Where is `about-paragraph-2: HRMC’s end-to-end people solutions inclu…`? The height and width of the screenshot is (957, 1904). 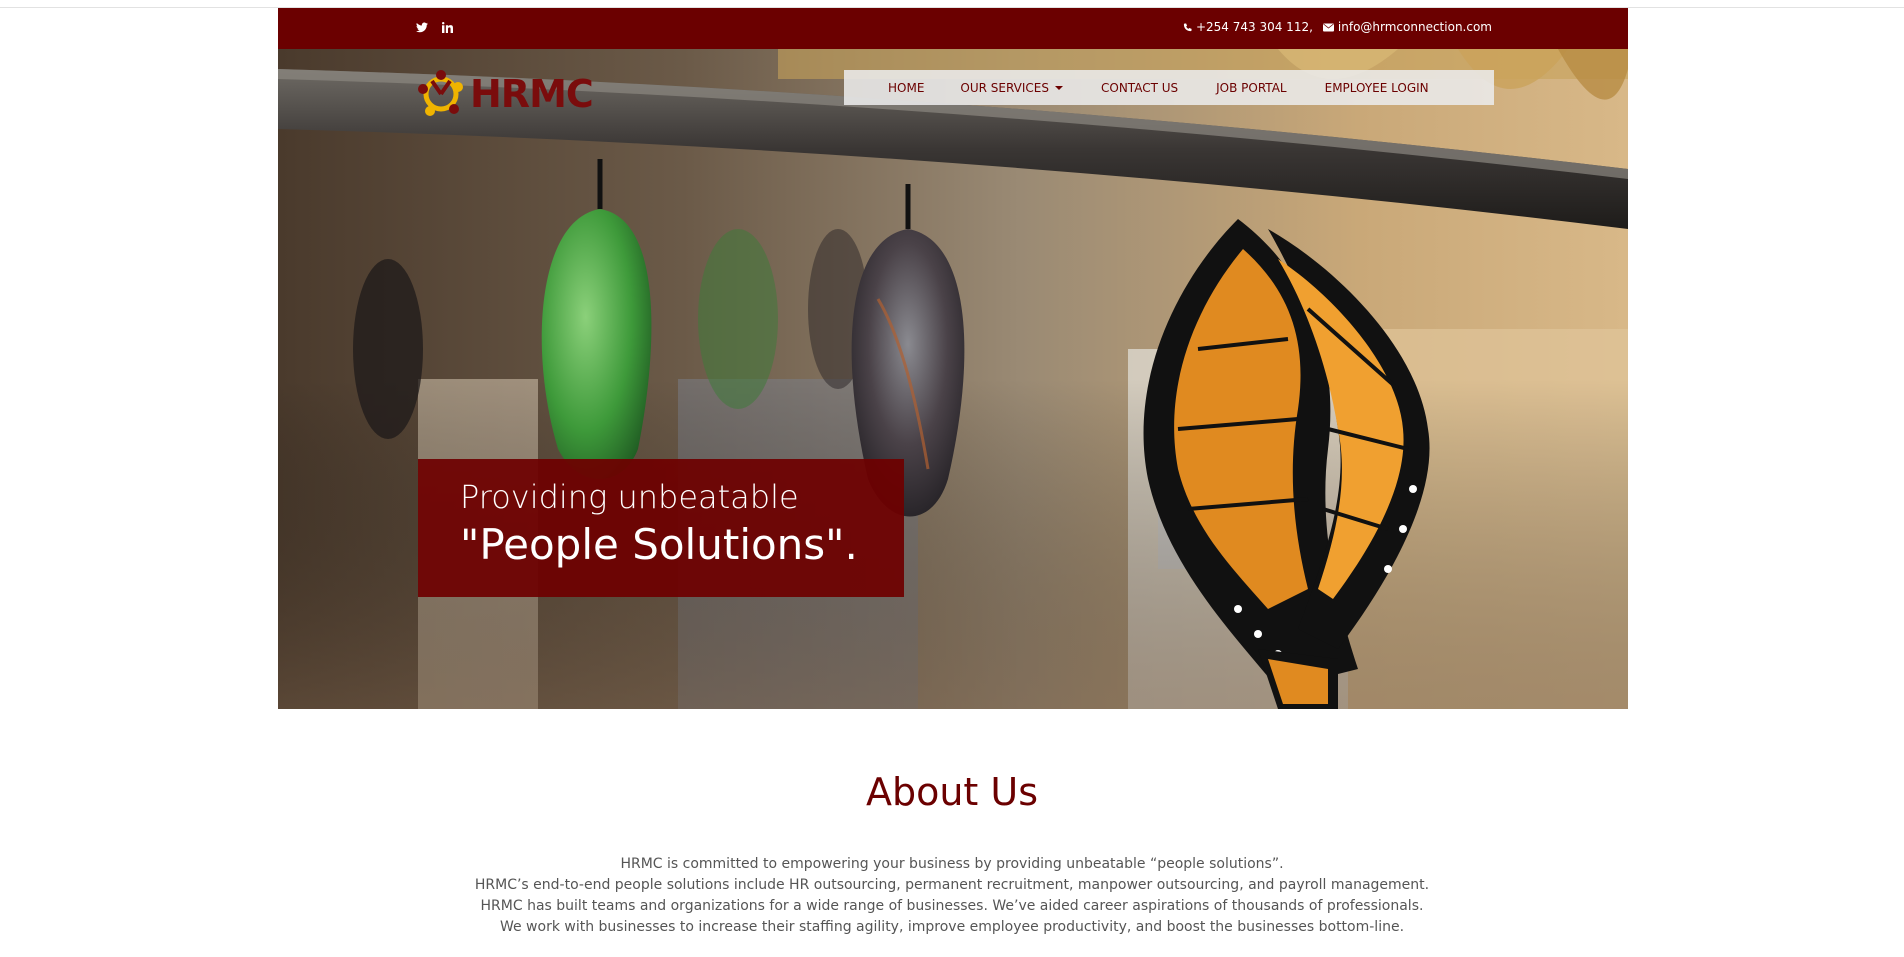
about-paragraph-2: HRMC’s end-to-end people solutions inclu… is located at coordinates (952, 885).